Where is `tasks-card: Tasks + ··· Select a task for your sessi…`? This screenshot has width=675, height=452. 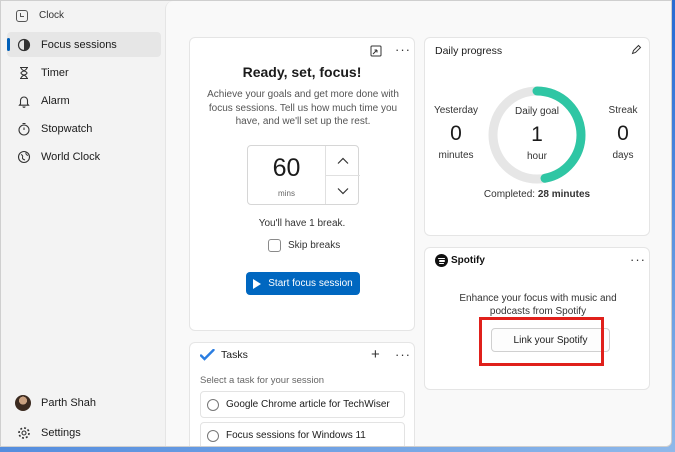 tasks-card: Tasks + ··· Select a task for your sessi… is located at coordinates (302, 394).